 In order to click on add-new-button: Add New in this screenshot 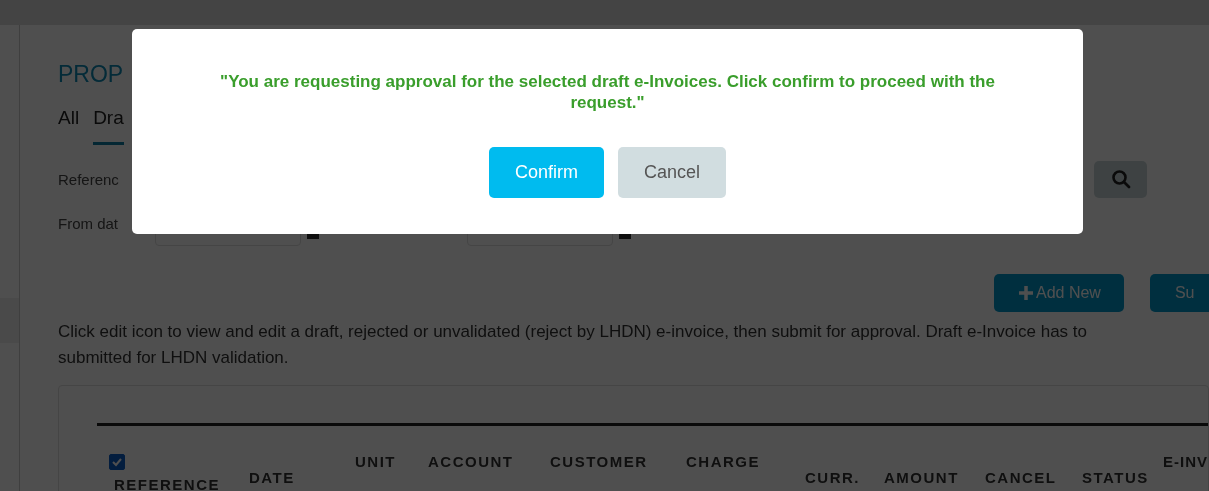, I will do `click(1059, 293)`.